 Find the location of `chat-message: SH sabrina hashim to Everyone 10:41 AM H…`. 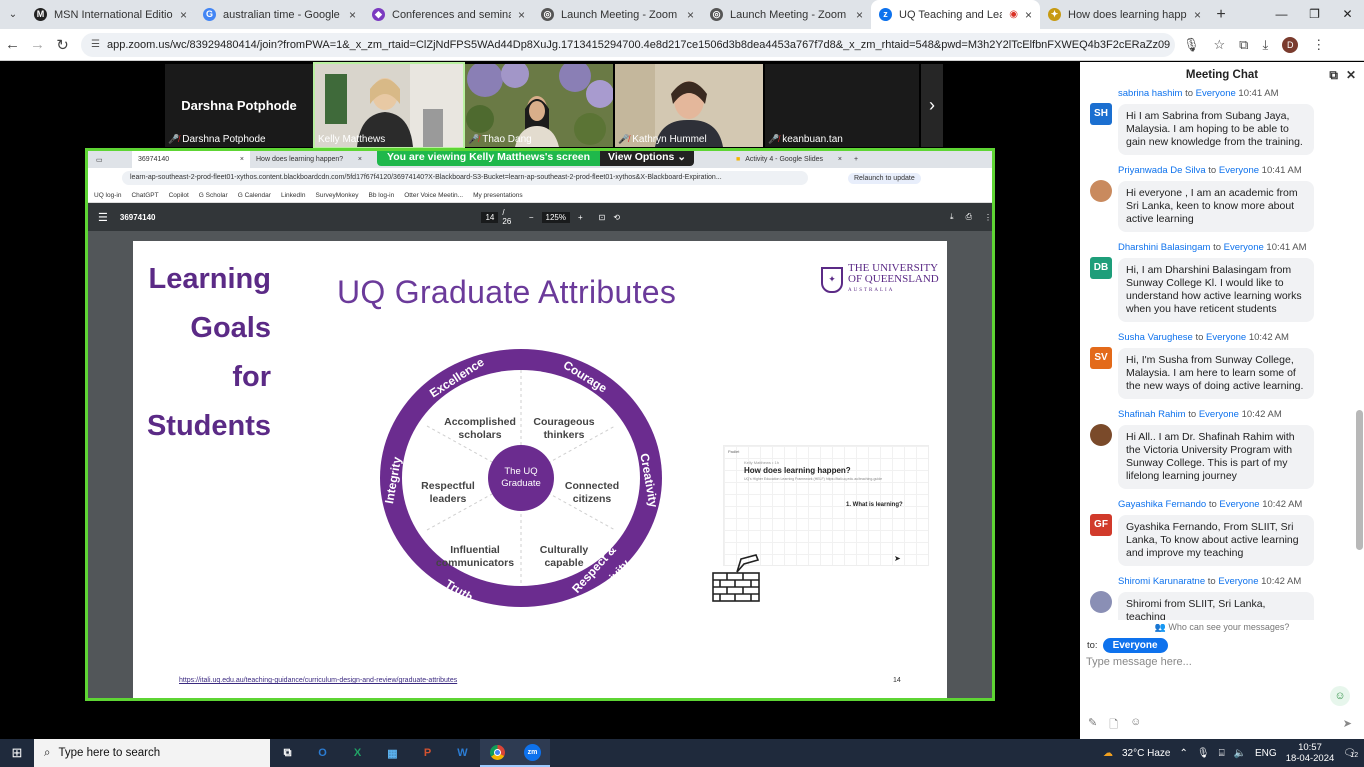

chat-message: SH sabrina hashim to Everyone 10:41 AM H… is located at coordinates (1218, 121).